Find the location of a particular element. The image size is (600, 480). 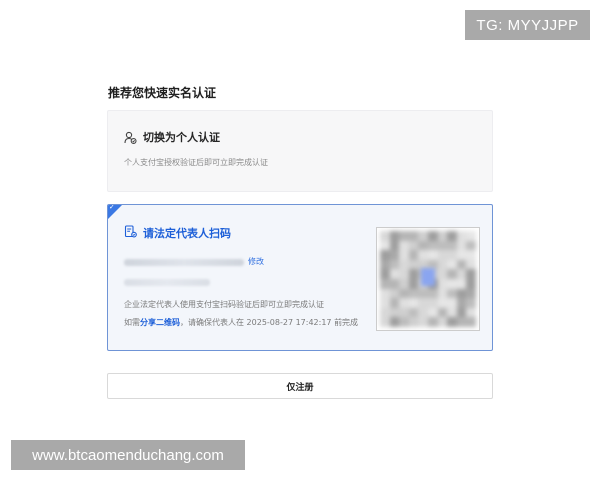

personal-auth-description: 个人支付宝授权验证后即可立即完成认证 is located at coordinates (196, 162).